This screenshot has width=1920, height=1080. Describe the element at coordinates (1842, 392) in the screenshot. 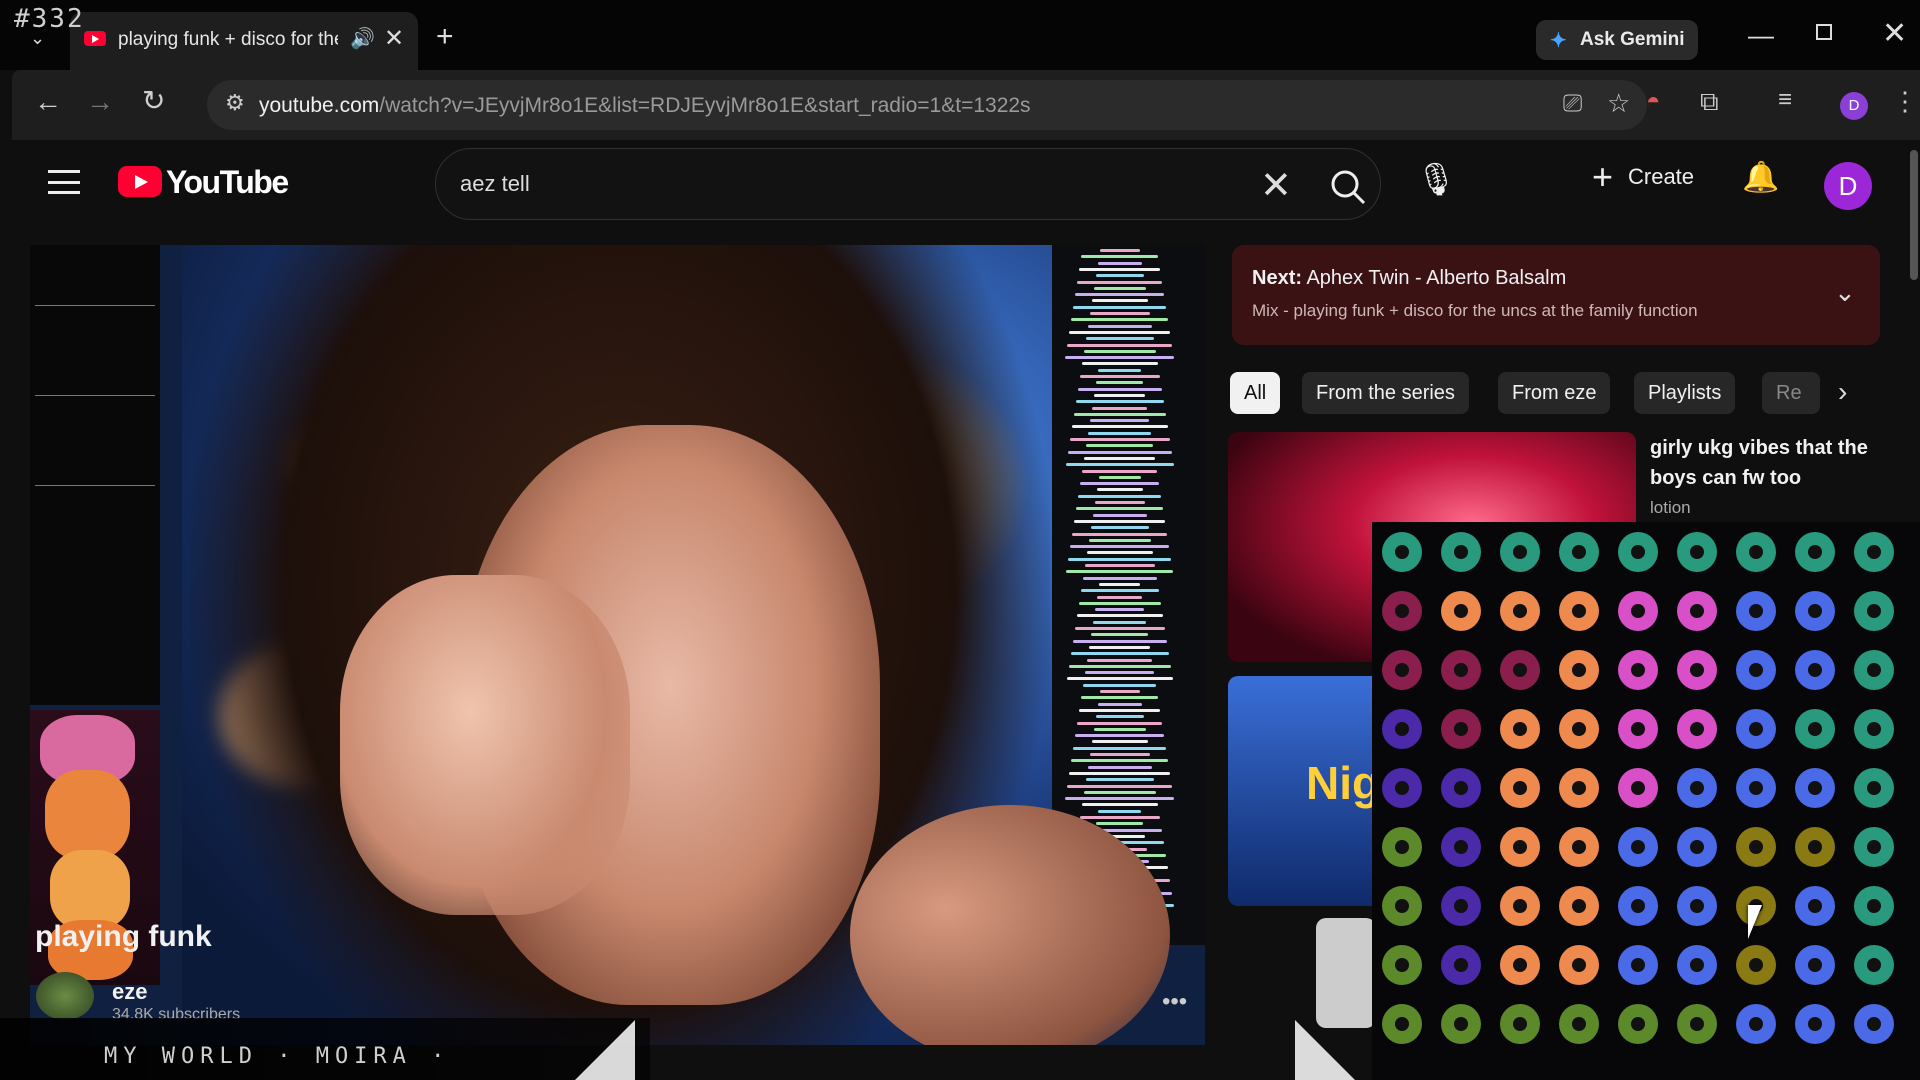

I see `chevron-right-icon: ›` at that location.